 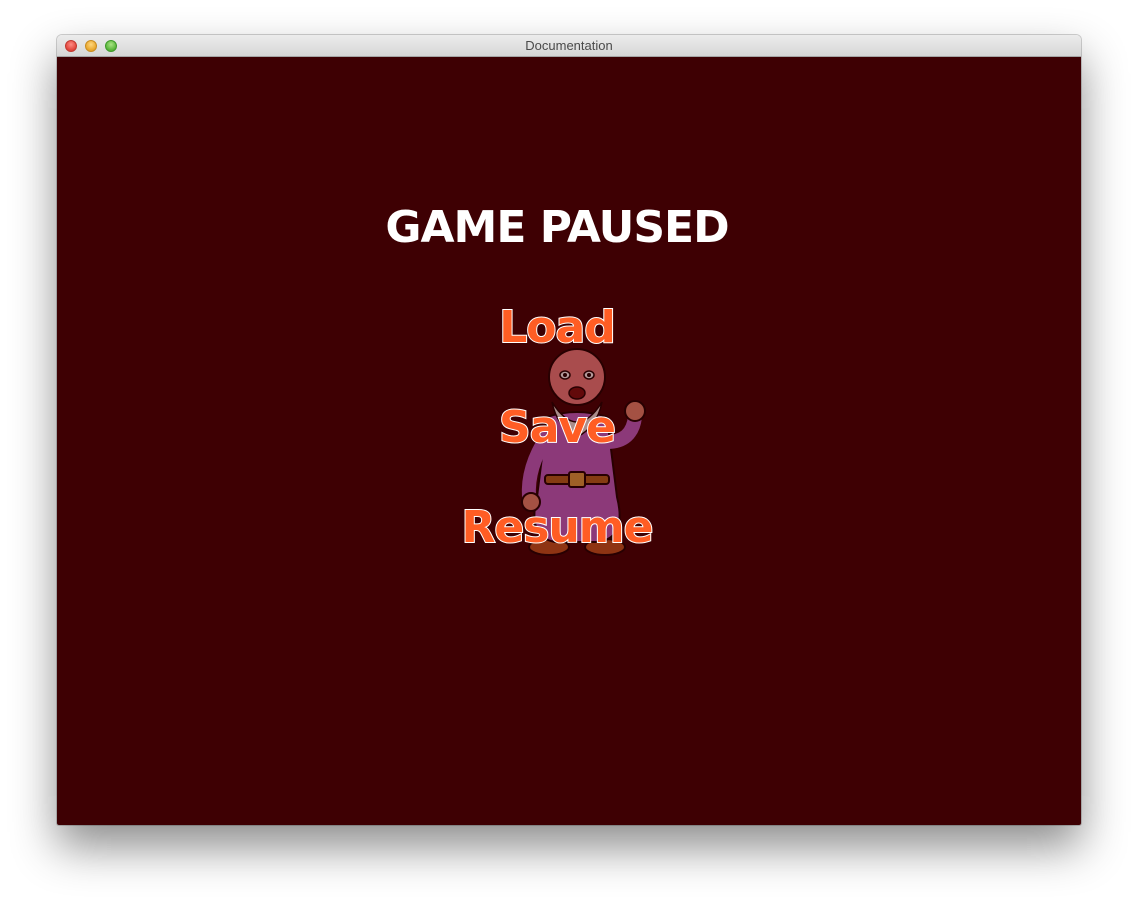 What do you see at coordinates (557, 327) in the screenshot?
I see `load-button: Load` at bounding box center [557, 327].